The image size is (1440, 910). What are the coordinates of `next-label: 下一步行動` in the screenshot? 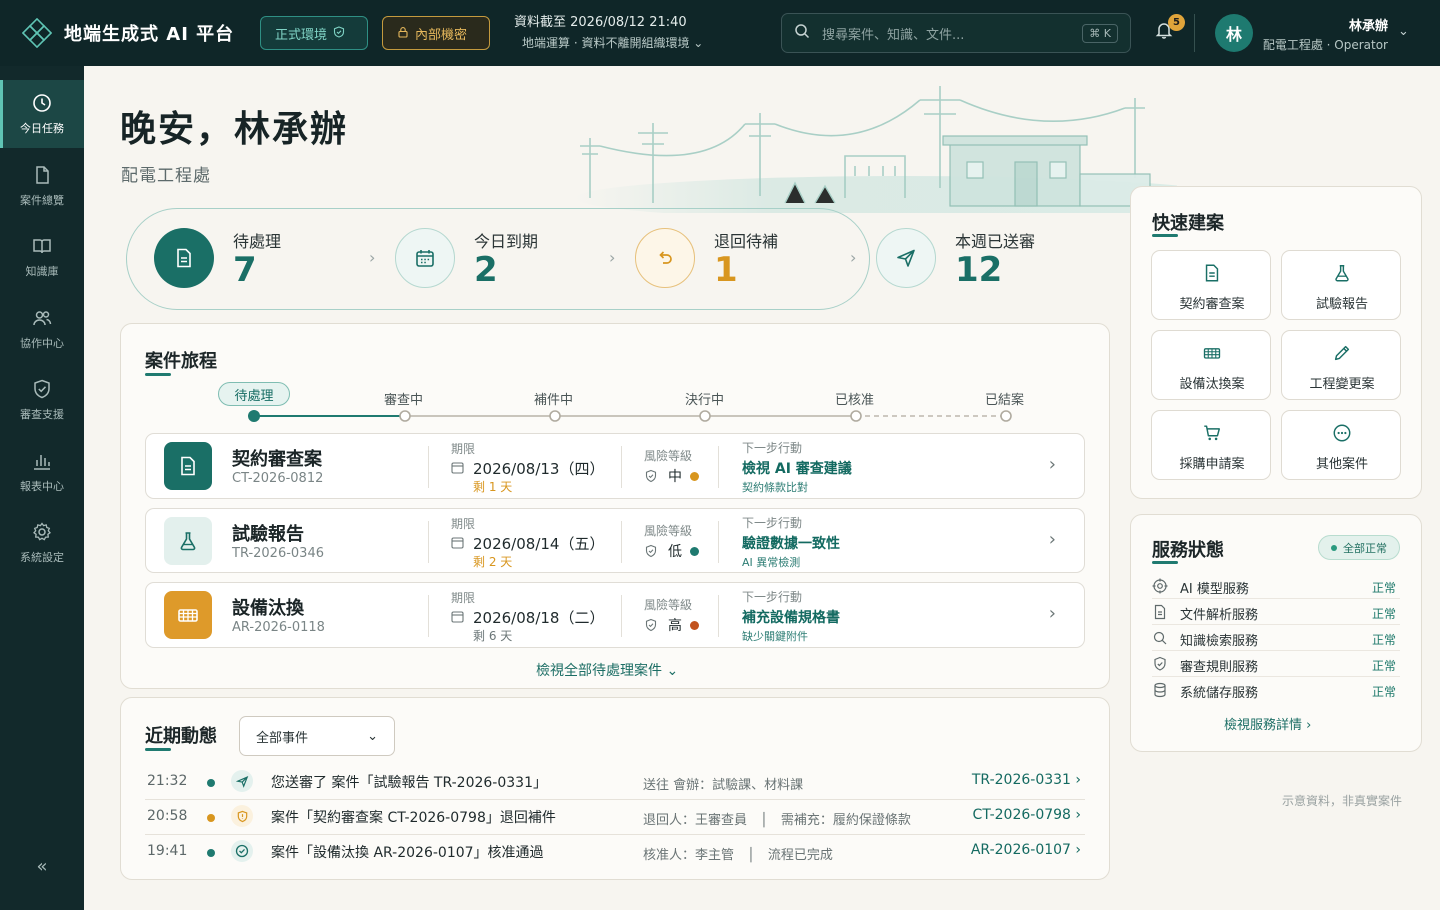 It's located at (772, 523).